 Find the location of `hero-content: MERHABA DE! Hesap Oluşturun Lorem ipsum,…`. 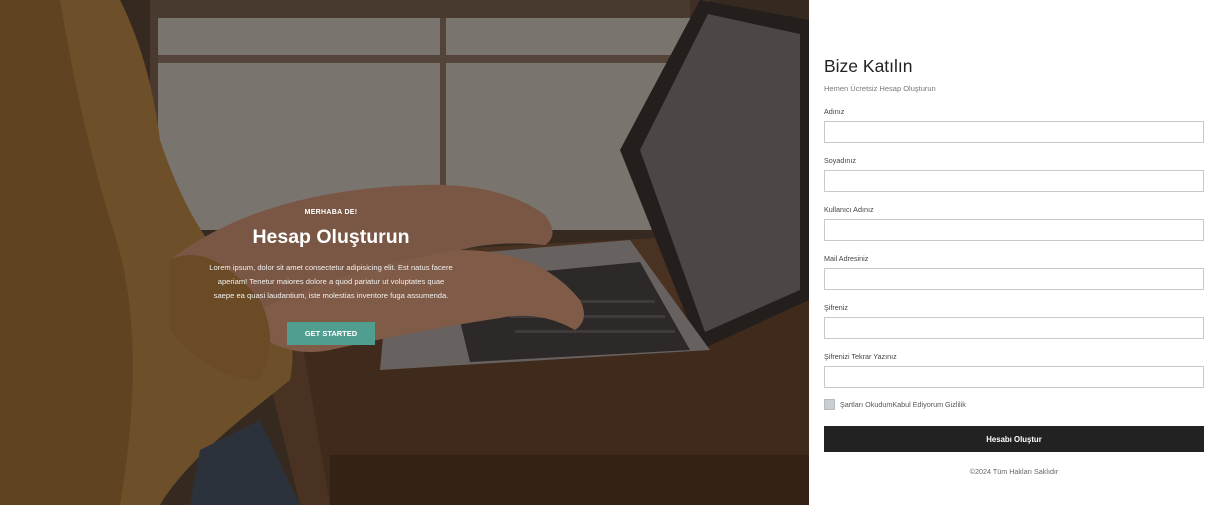

hero-content: MERHABA DE! Hesap Oluşturun Lorem ipsum,… is located at coordinates (331, 273).